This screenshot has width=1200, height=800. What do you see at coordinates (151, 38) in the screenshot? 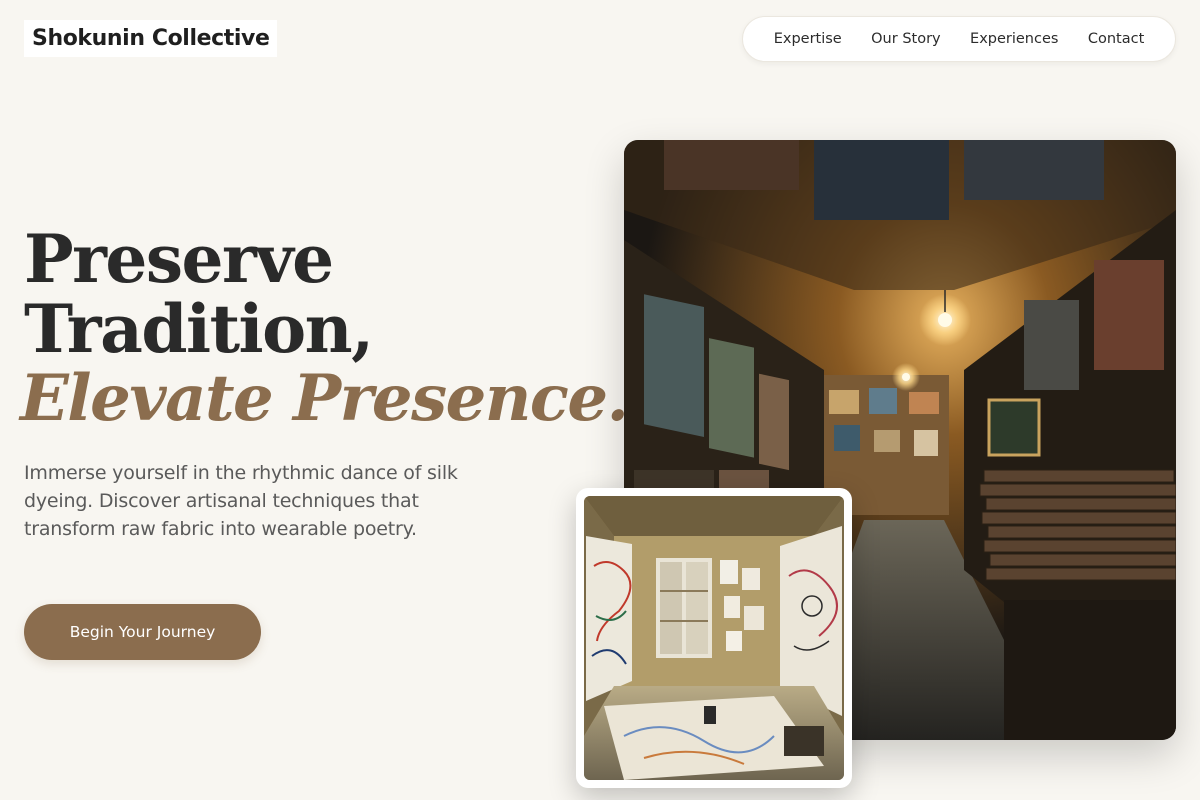
I see `brand-logo: Shokunin Collective` at bounding box center [151, 38].